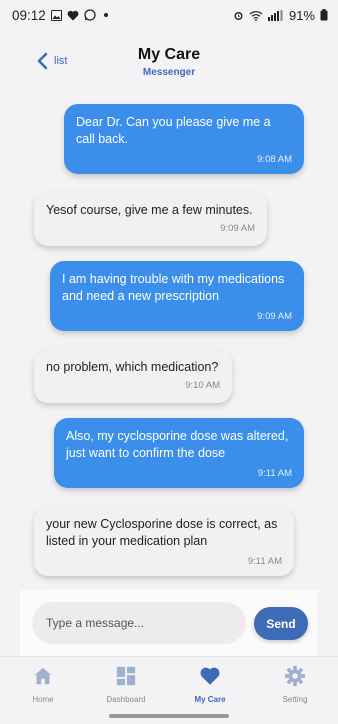  I want to click on page-subtitle: Messenger, so click(169, 72).